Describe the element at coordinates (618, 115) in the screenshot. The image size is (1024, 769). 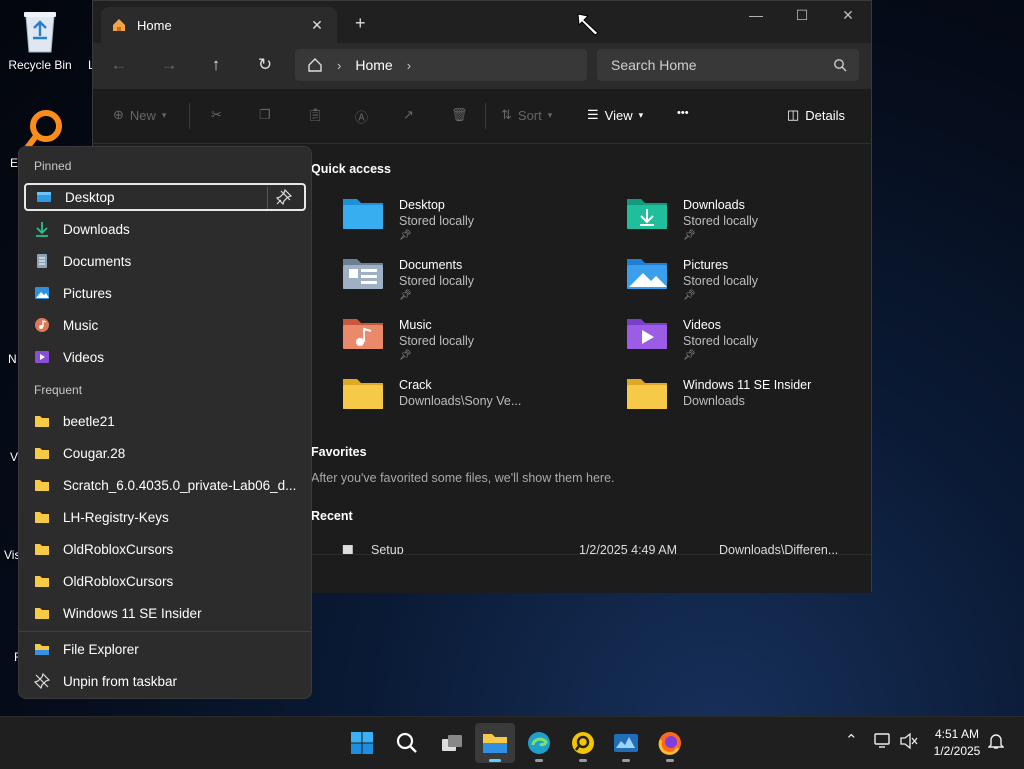
I see `view-label: View` at that location.